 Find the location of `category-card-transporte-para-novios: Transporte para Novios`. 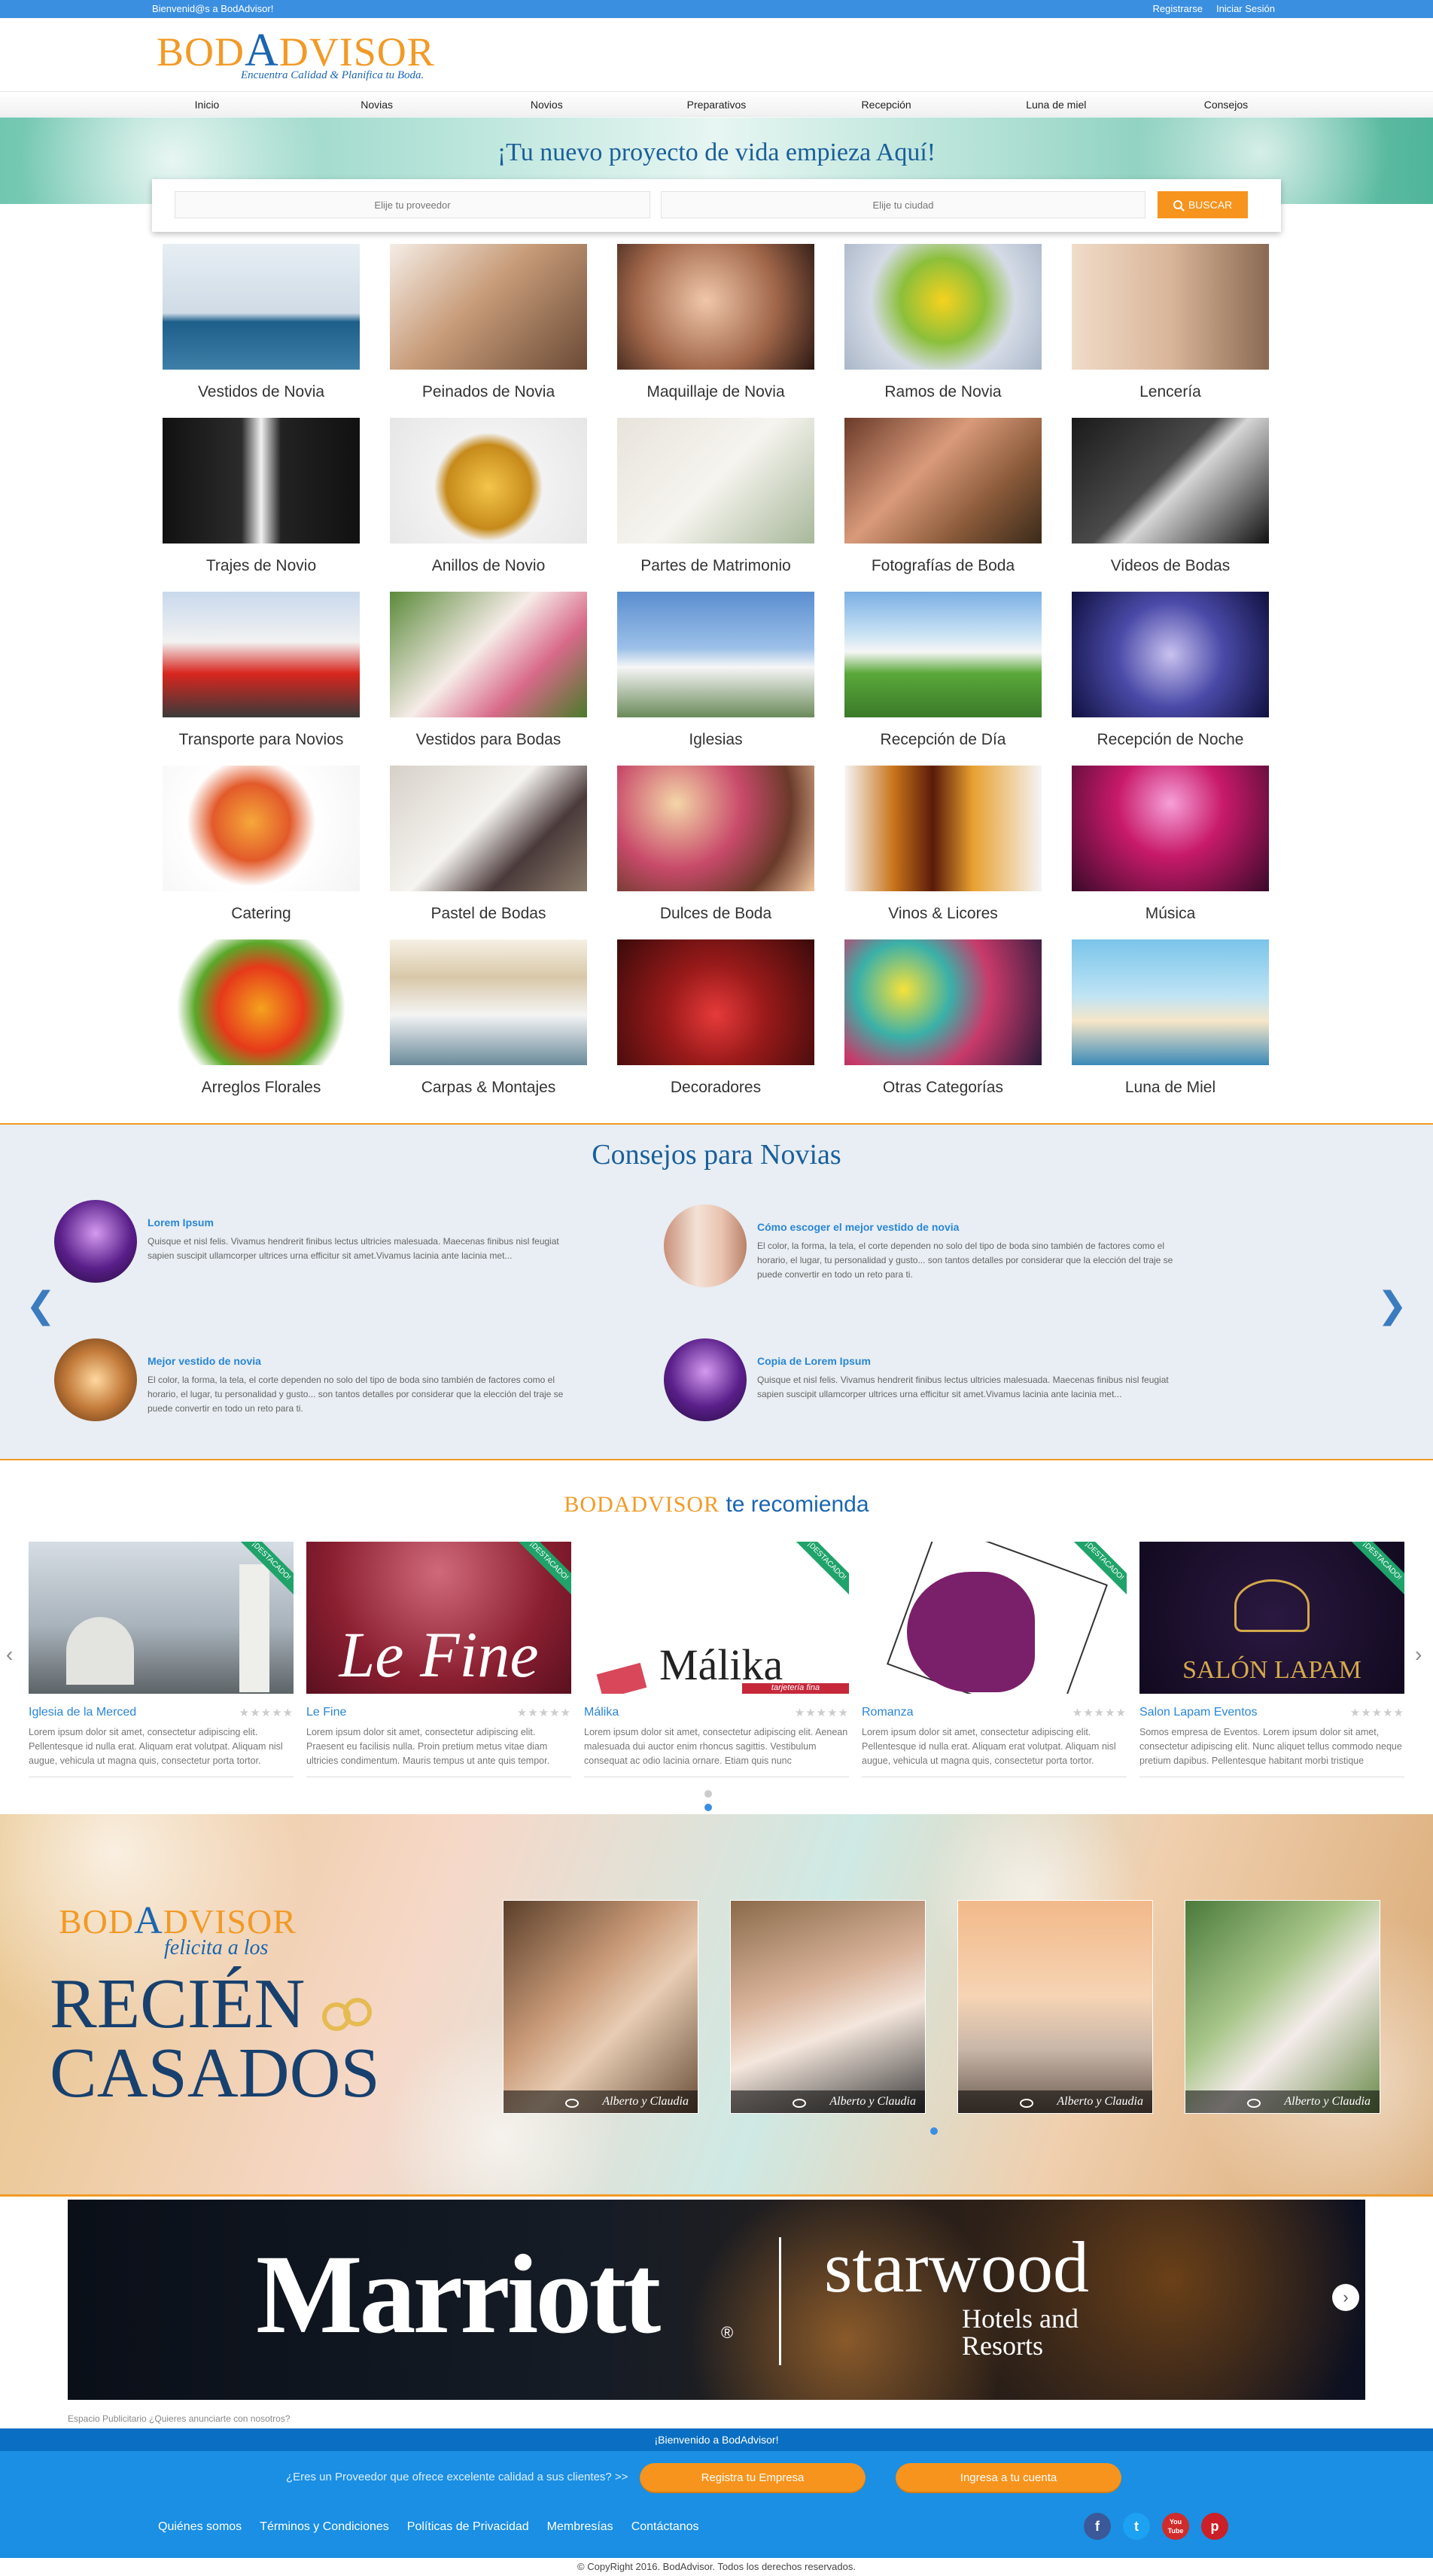

category-card-transporte-para-novios: Transporte para Novios is located at coordinates (261, 679).